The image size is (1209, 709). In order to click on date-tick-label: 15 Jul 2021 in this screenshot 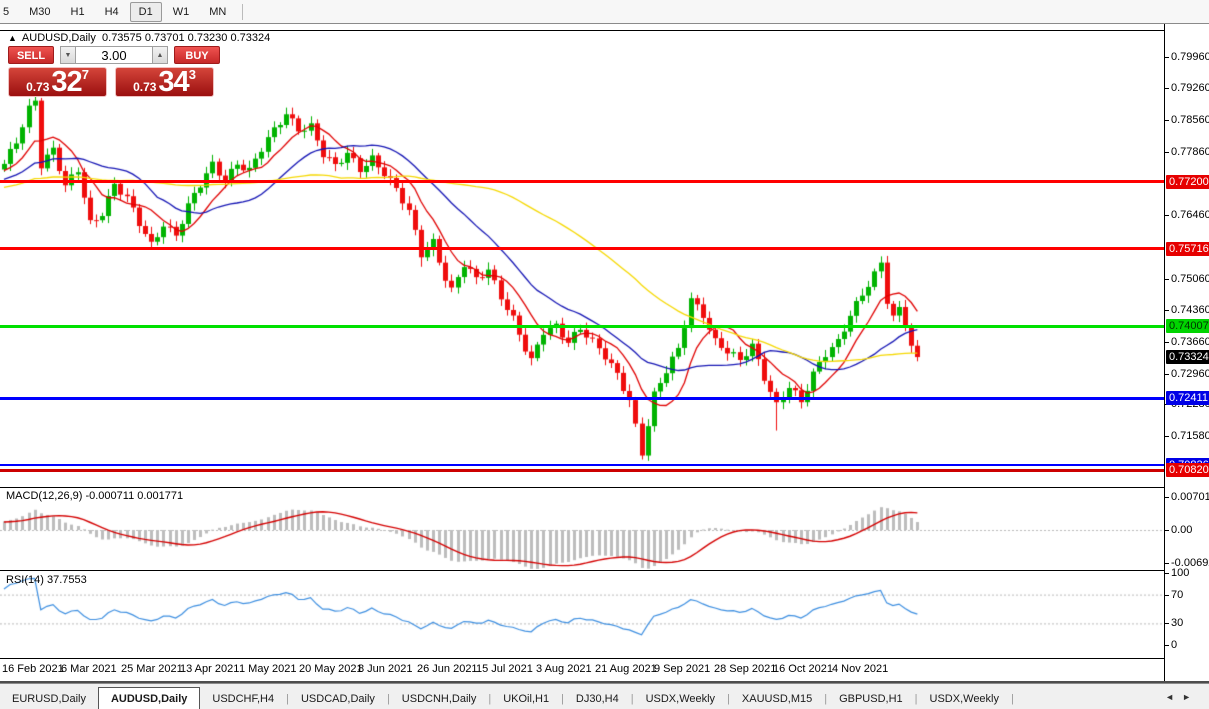, I will do `click(504, 669)`.